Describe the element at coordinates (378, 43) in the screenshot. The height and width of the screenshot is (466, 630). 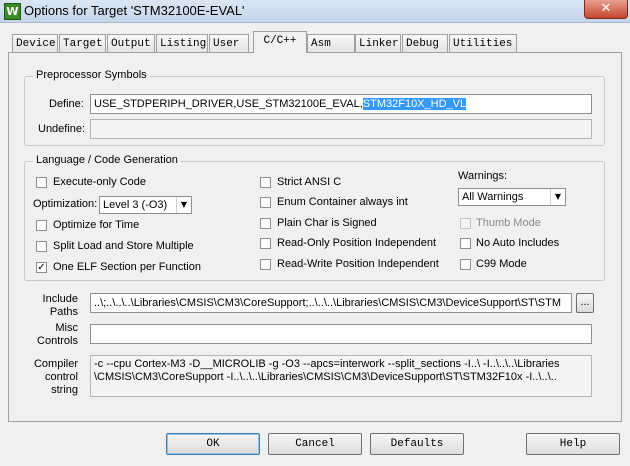
I see `tab-linker: Linker` at that location.